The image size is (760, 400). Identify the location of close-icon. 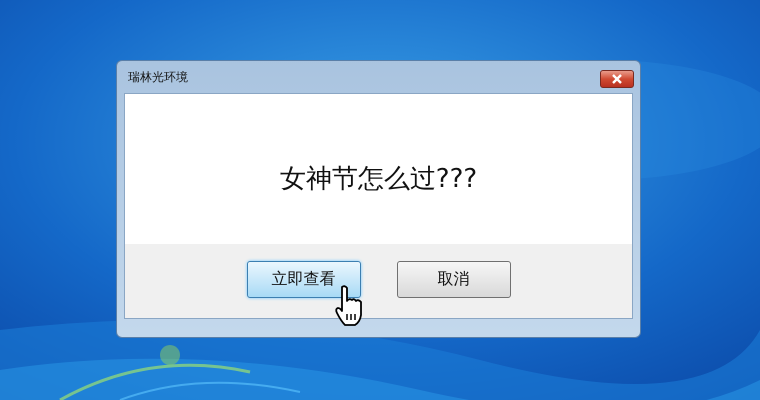
(617, 79).